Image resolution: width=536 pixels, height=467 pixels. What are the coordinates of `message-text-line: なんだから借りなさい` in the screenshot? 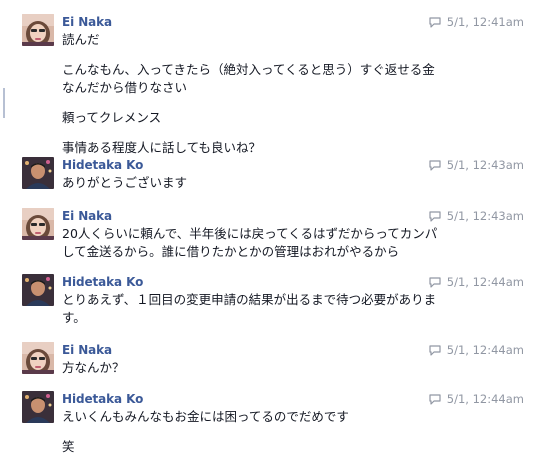 It's located at (125, 87).